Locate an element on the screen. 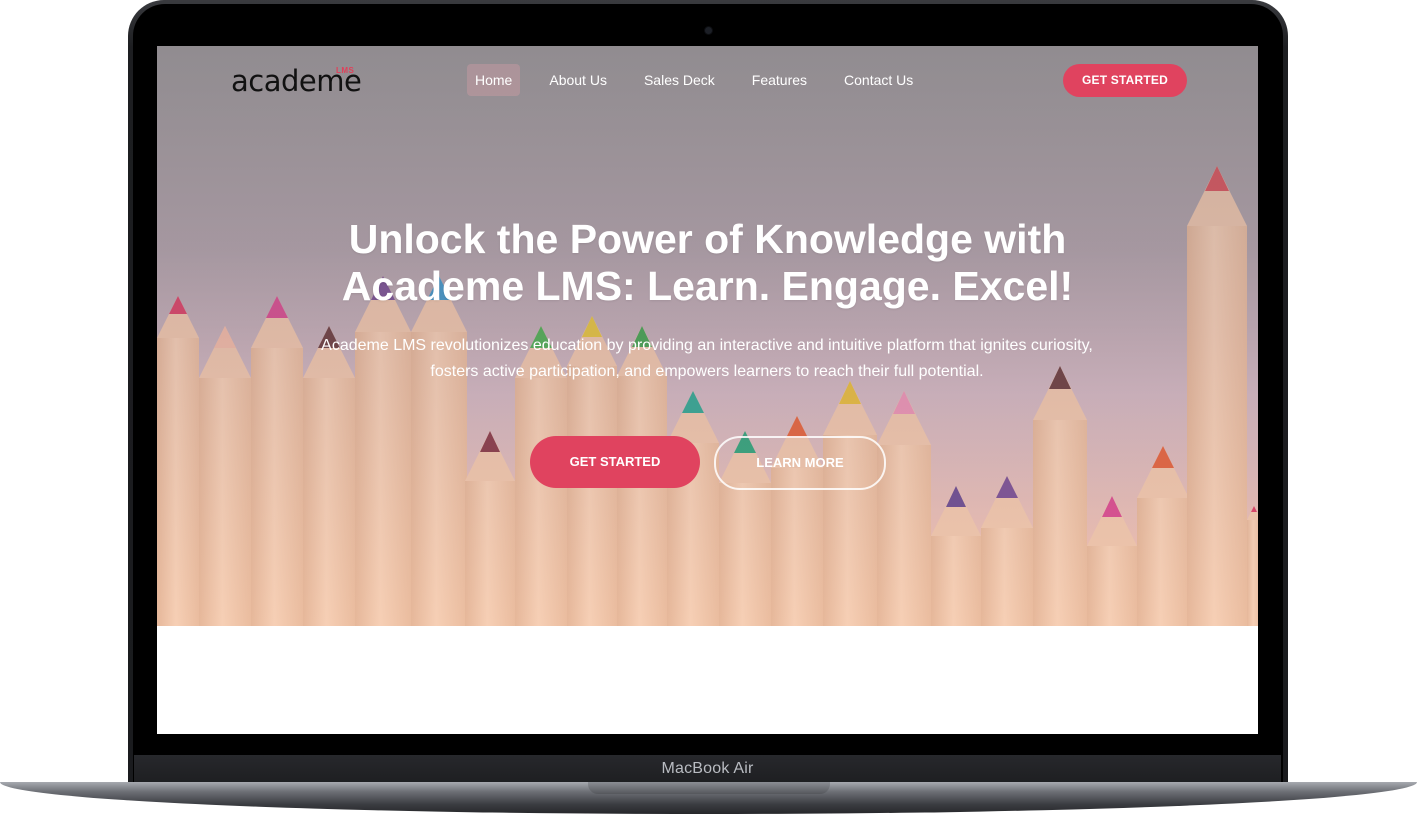  site-logo: academe LMS is located at coordinates (296, 84).